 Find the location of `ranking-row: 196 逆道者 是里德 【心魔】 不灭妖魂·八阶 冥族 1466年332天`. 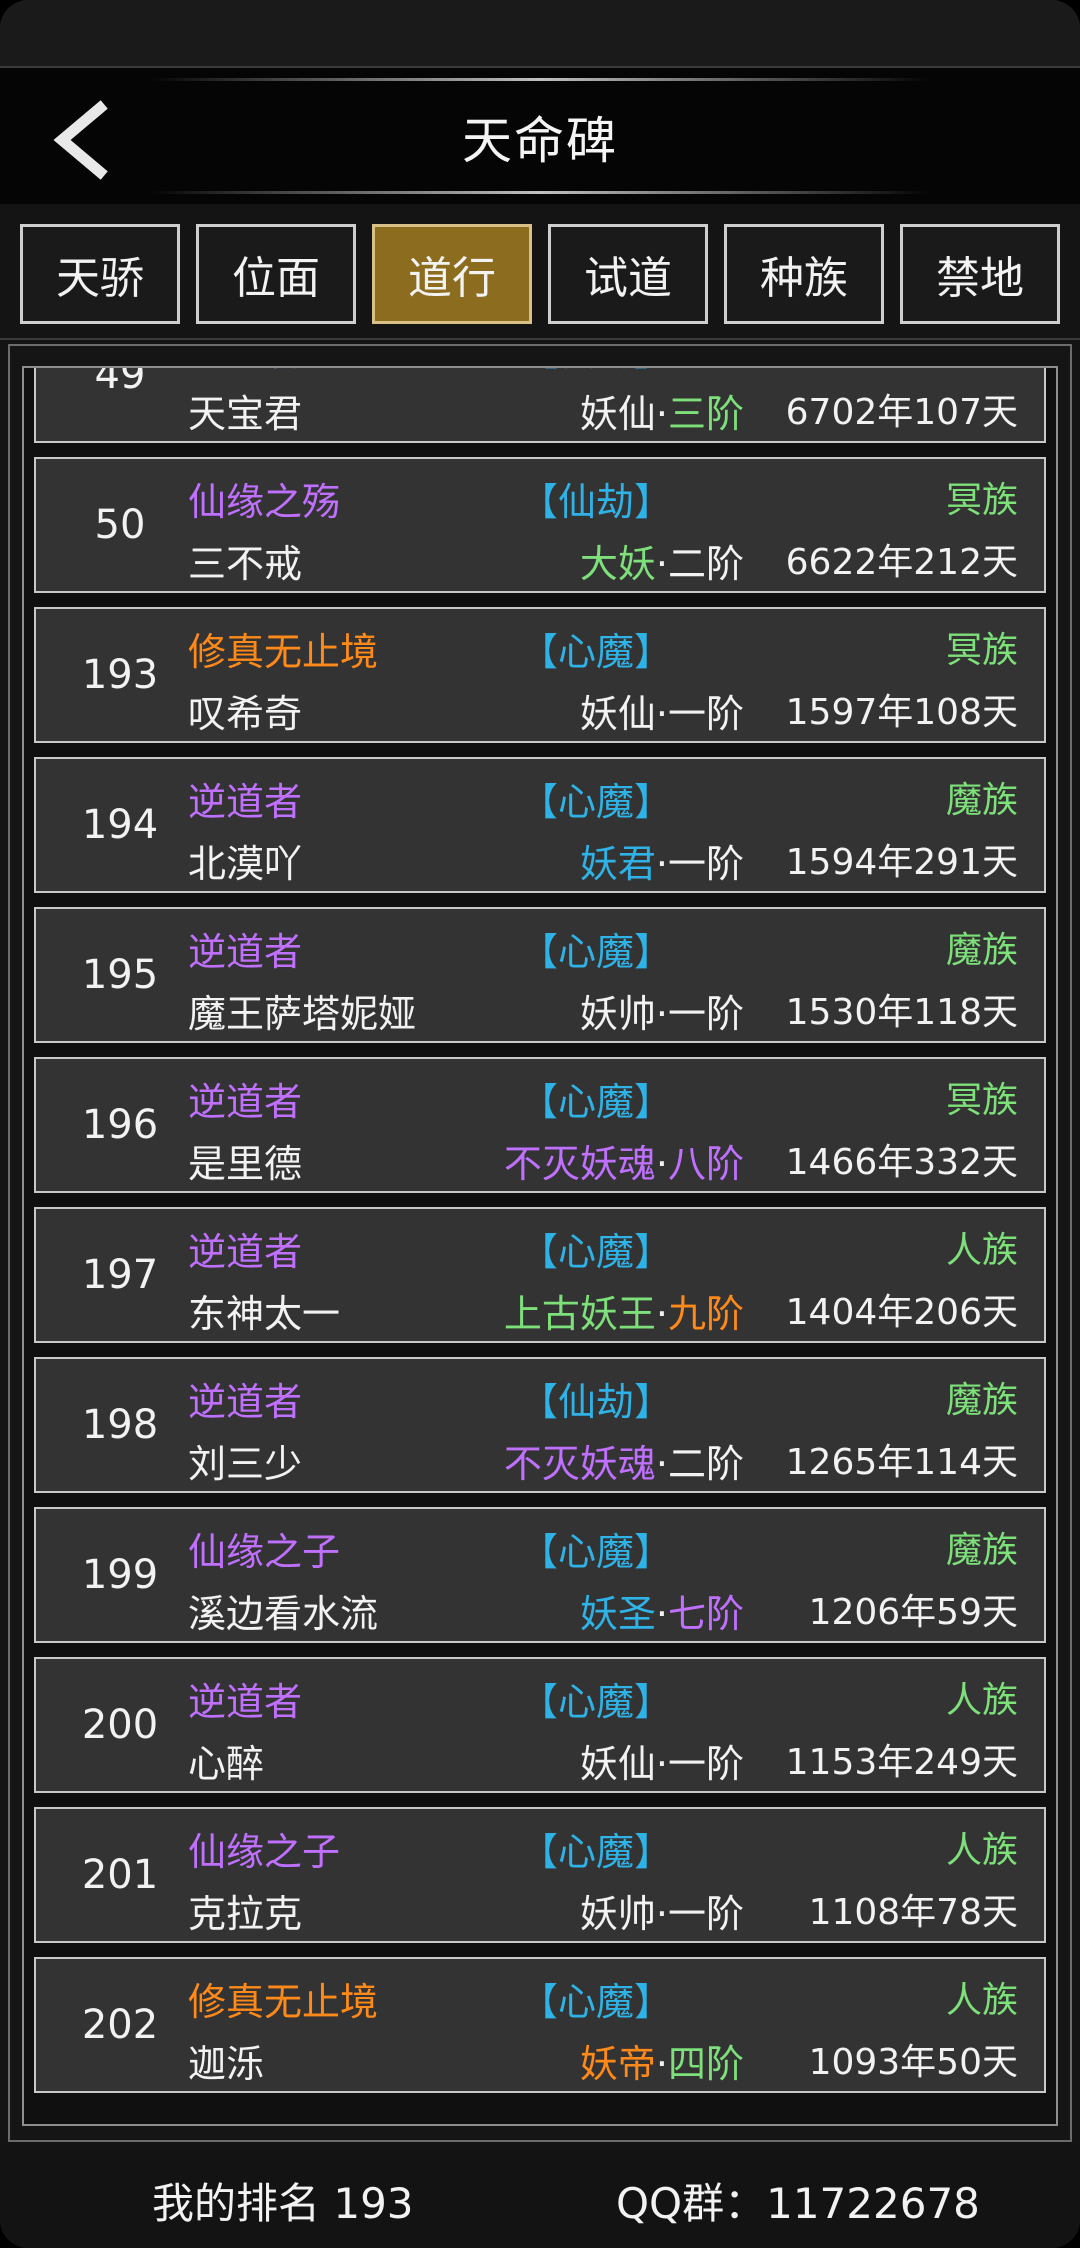

ranking-row: 196 逆道者 是里德 【心魔】 不灭妖魂·八阶 冥族 1466年332天 is located at coordinates (540, 1125).